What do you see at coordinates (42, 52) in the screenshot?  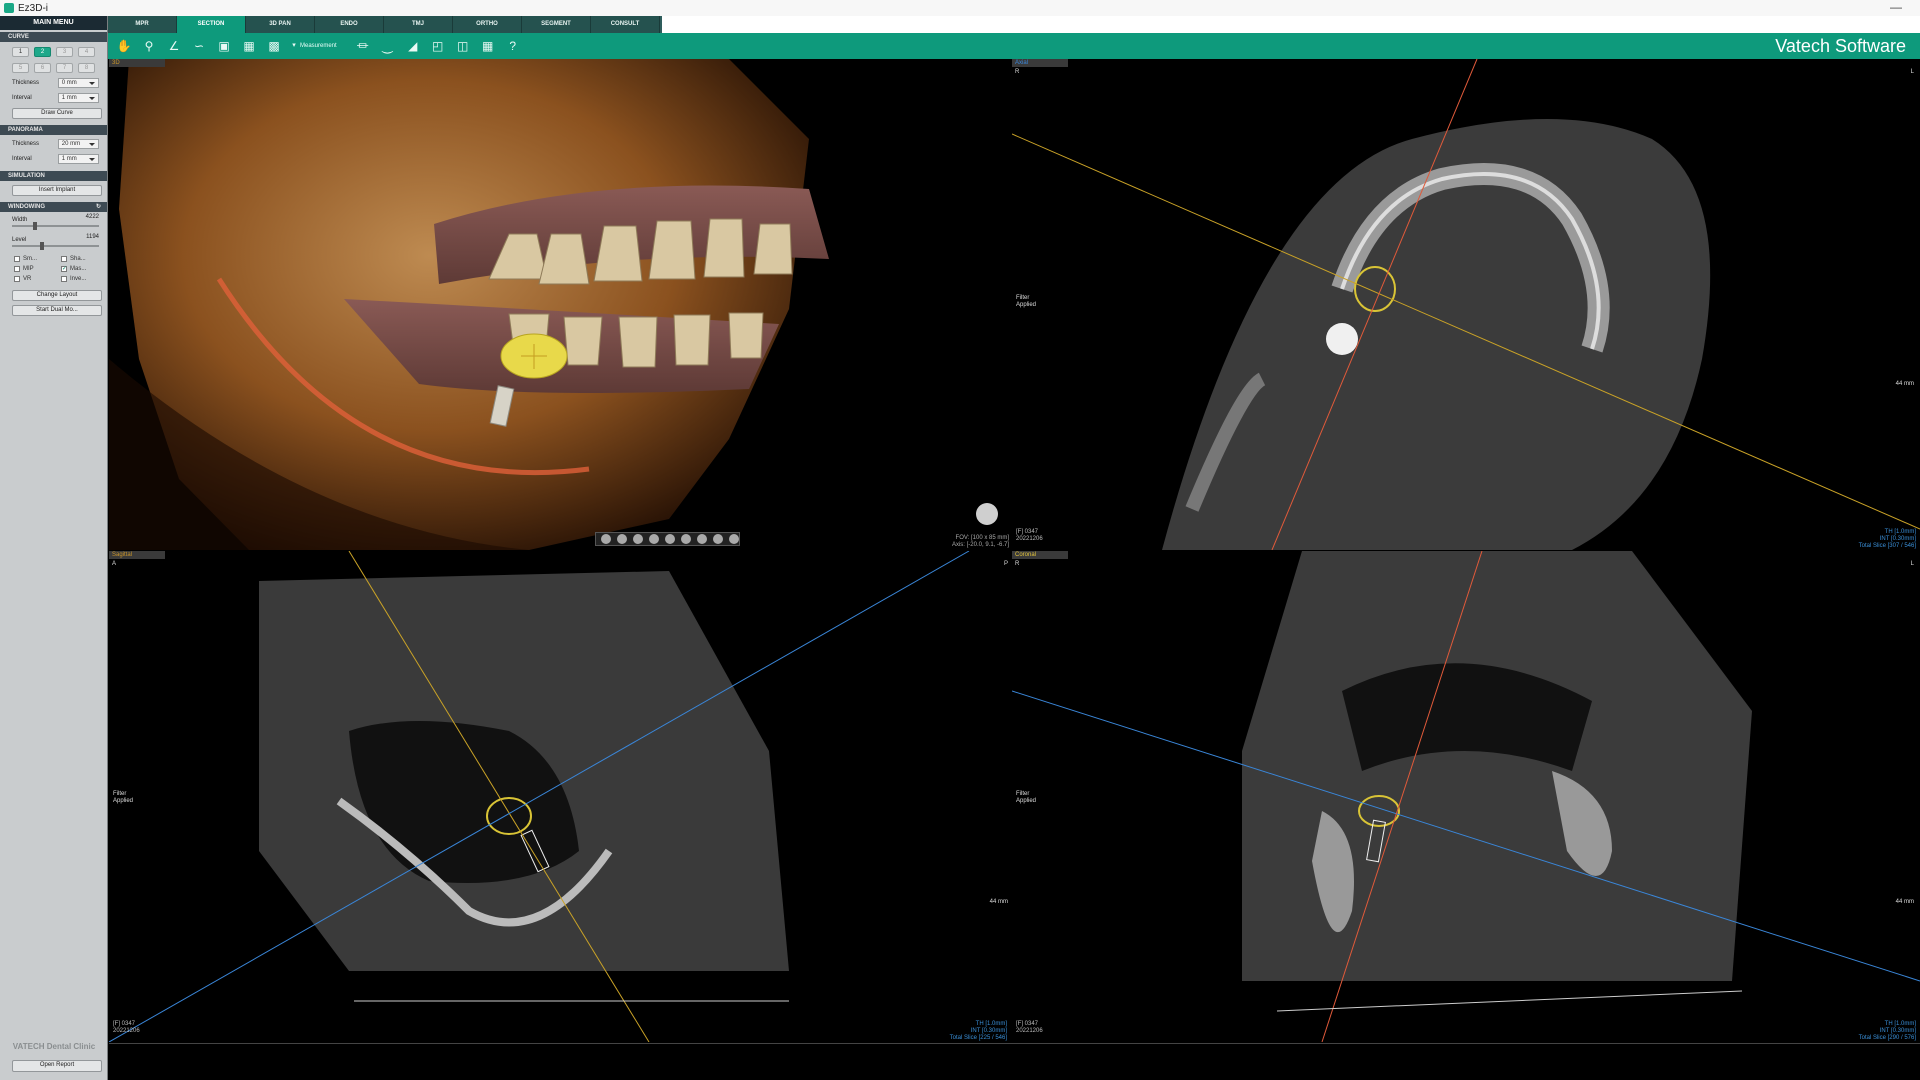 I see `curve-button-2: 2` at bounding box center [42, 52].